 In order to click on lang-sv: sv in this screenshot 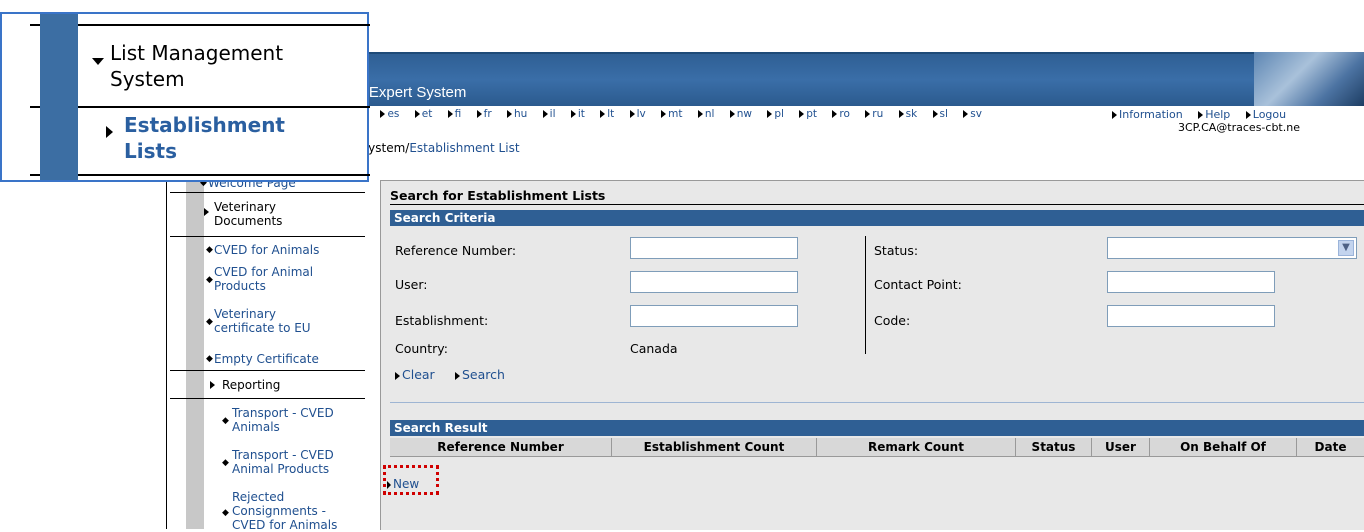, I will do `click(975, 114)`.